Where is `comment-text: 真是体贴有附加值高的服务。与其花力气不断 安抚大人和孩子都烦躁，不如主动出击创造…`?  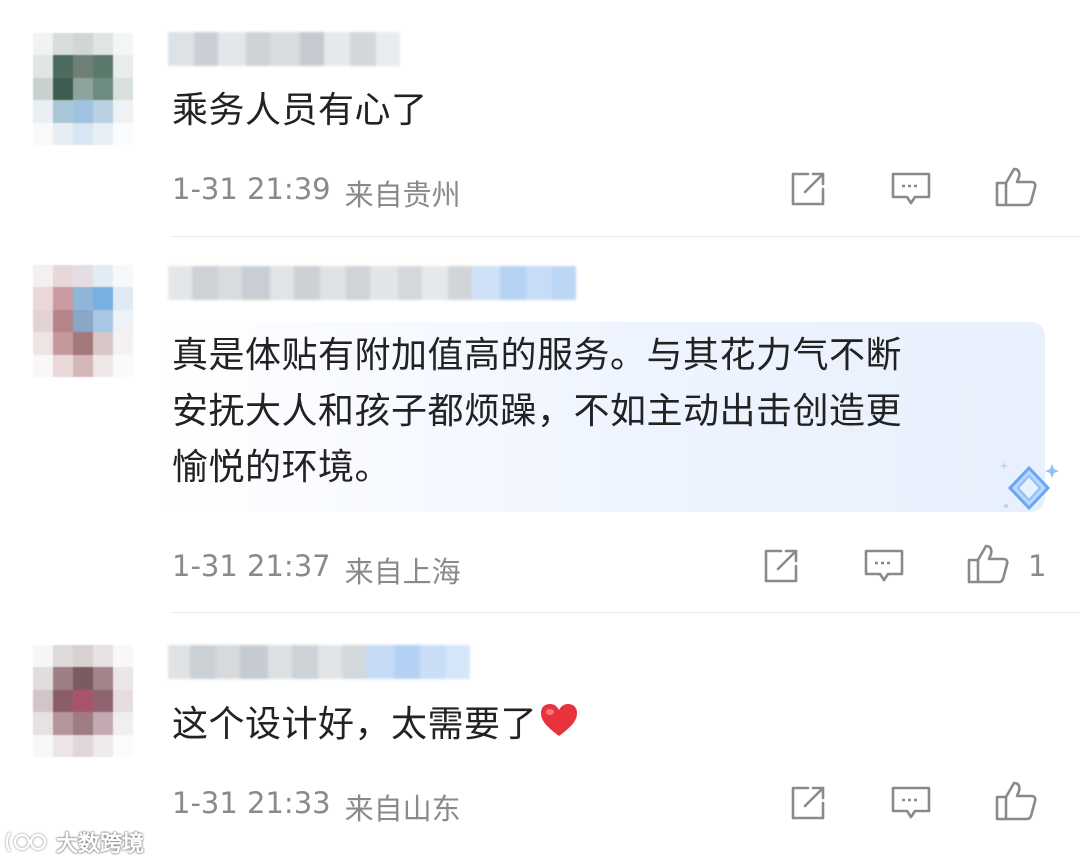 comment-text: 真是体贴有附加值高的服务。与其花力气不断 安抚大人和孩子都烦躁，不如主动出击创造… is located at coordinates (537, 412).